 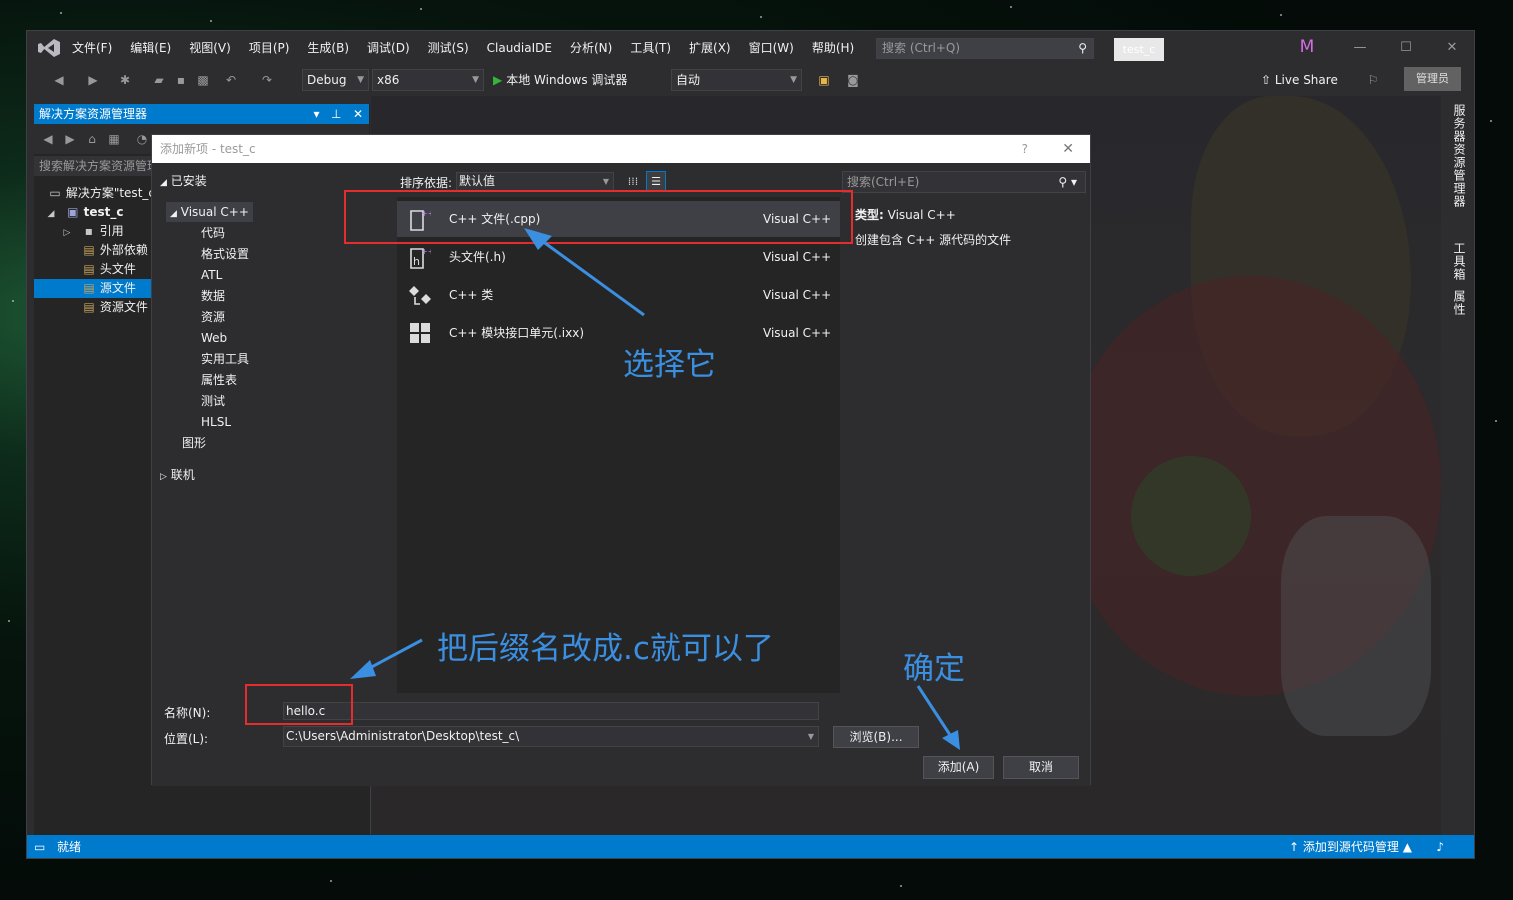 I want to click on new-project-icon: ✱, so click(x=125, y=80).